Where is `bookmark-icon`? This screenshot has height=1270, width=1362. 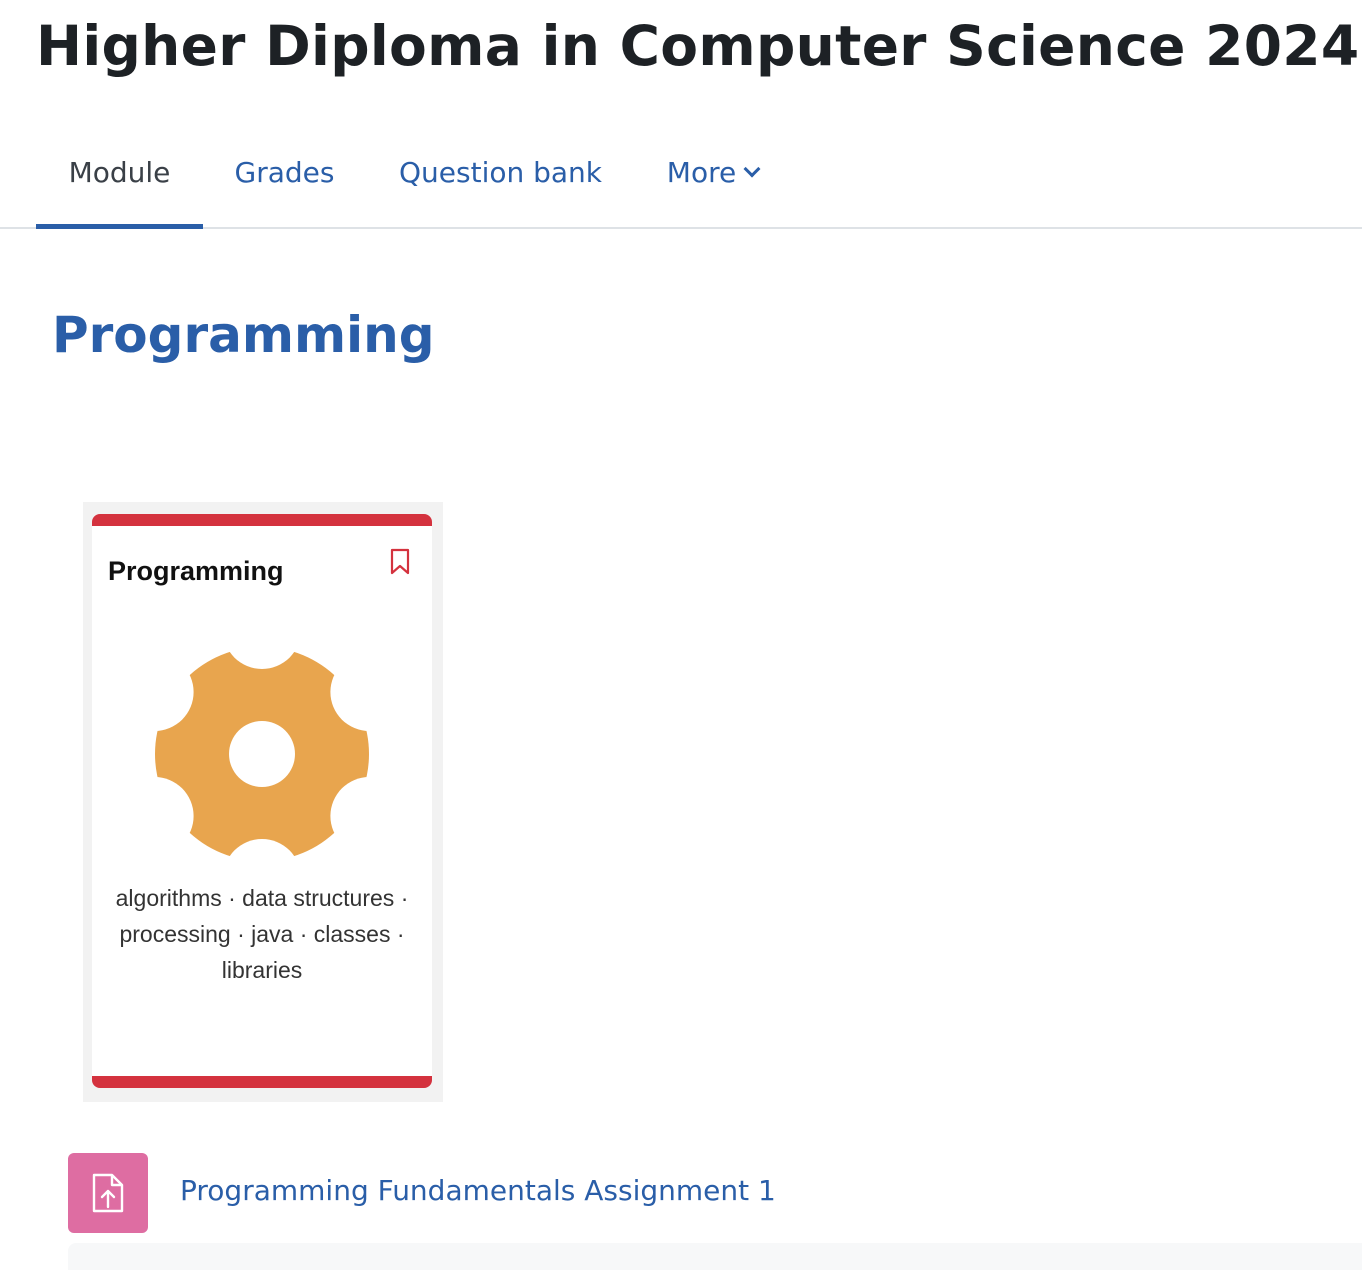
bookmark-icon is located at coordinates (400, 562).